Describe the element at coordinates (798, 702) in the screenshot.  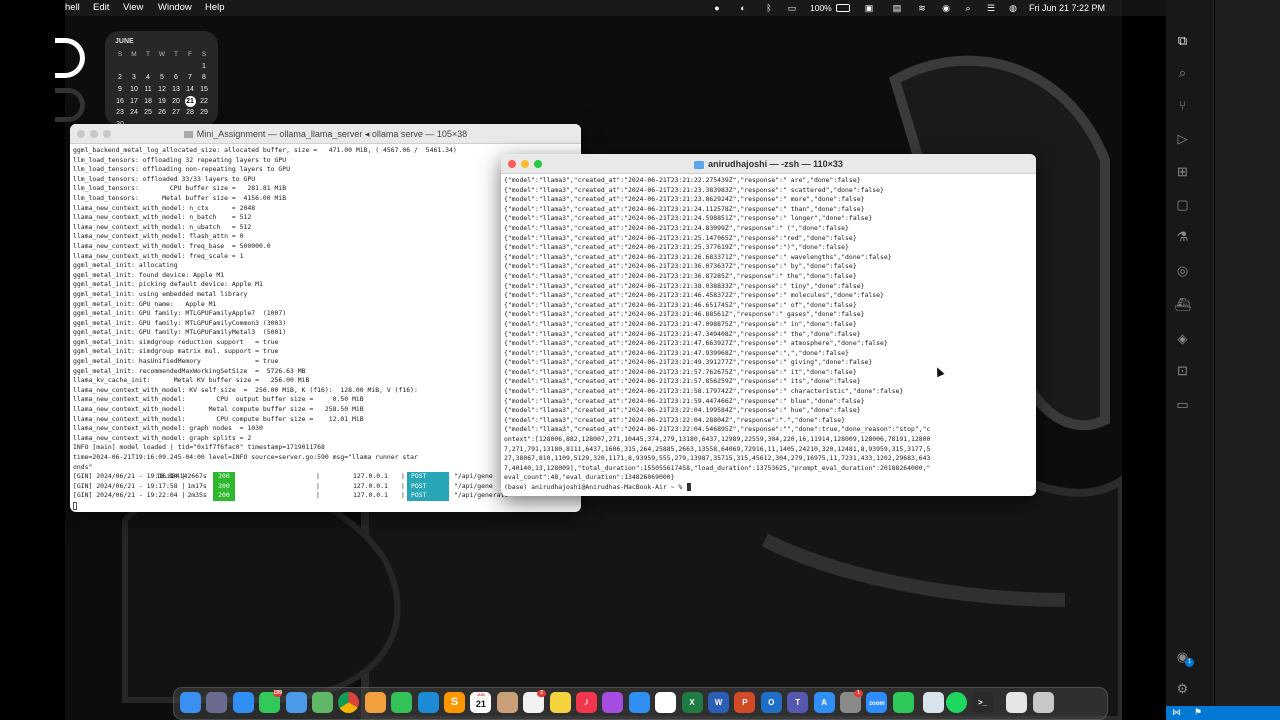
I see `teams-icon: T` at that location.